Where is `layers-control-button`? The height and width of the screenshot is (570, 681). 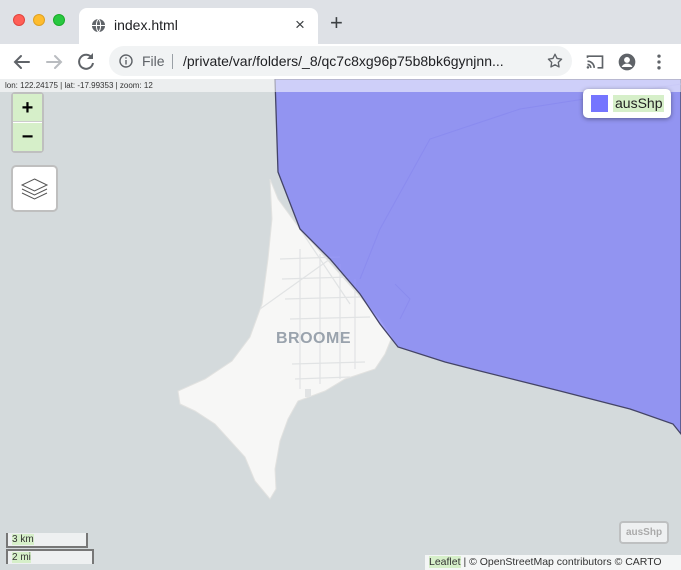
layers-control-button is located at coordinates (34, 188).